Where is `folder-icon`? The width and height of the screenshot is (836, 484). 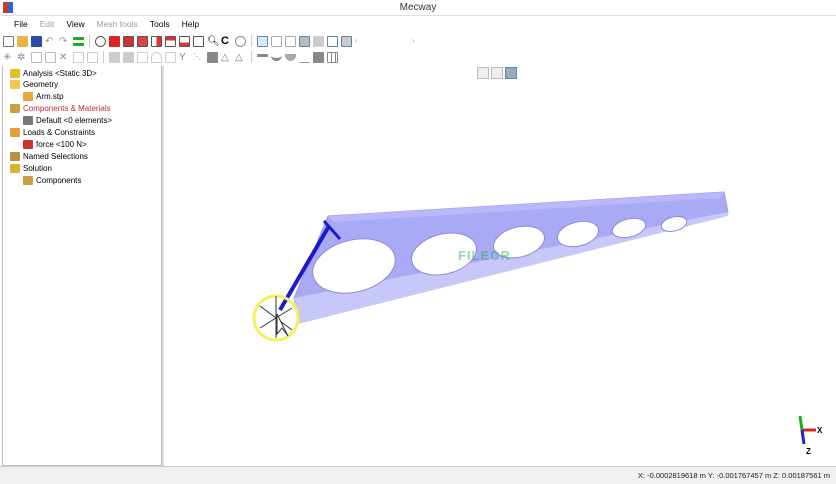
folder-icon is located at coordinates (15, 85).